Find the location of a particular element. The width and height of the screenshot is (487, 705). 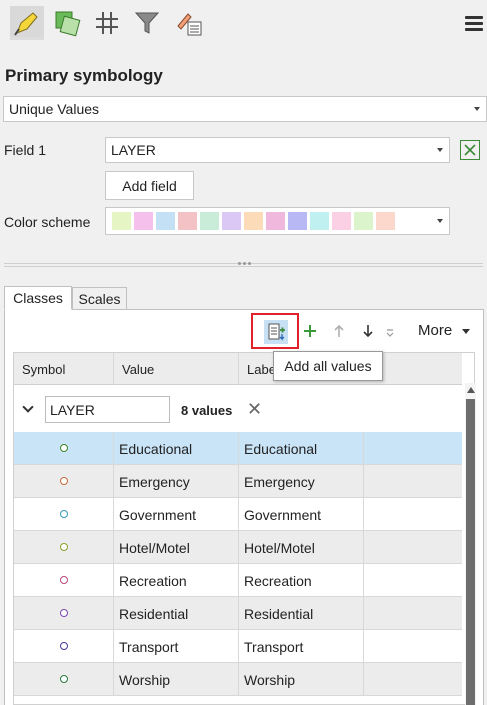

tab-classes: Classes is located at coordinates (38, 298).